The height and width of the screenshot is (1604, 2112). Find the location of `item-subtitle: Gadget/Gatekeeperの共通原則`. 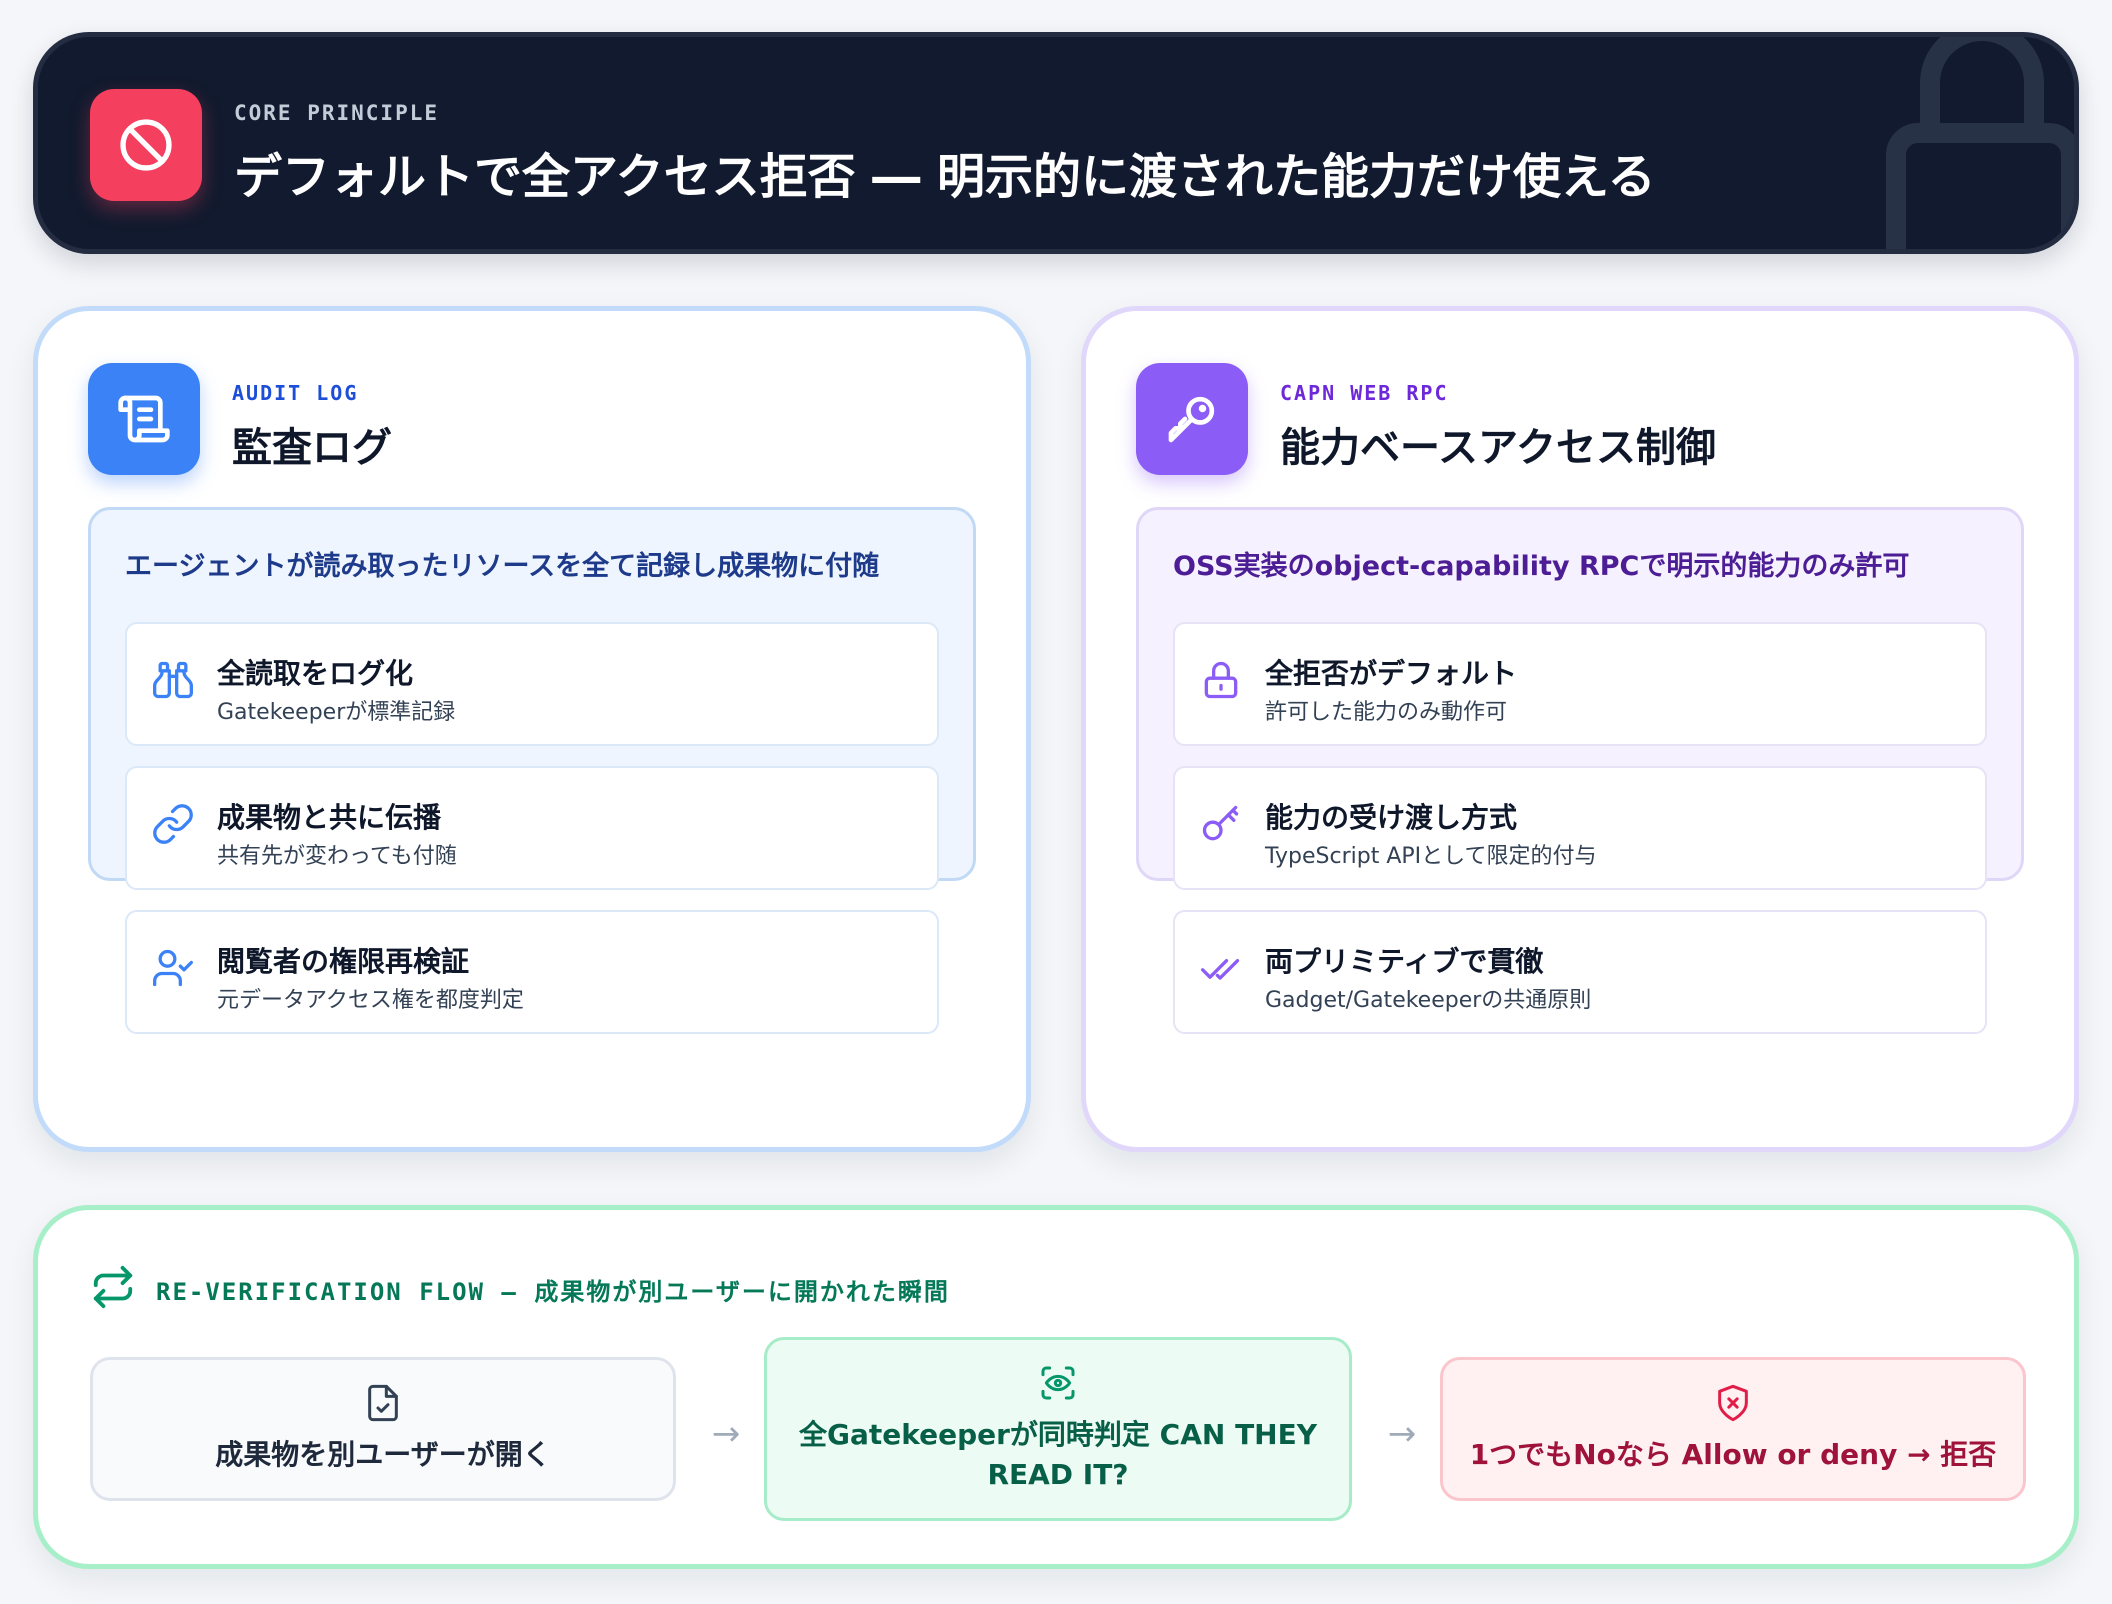

item-subtitle: Gadget/Gatekeeperの共通原則 is located at coordinates (1428, 1000).